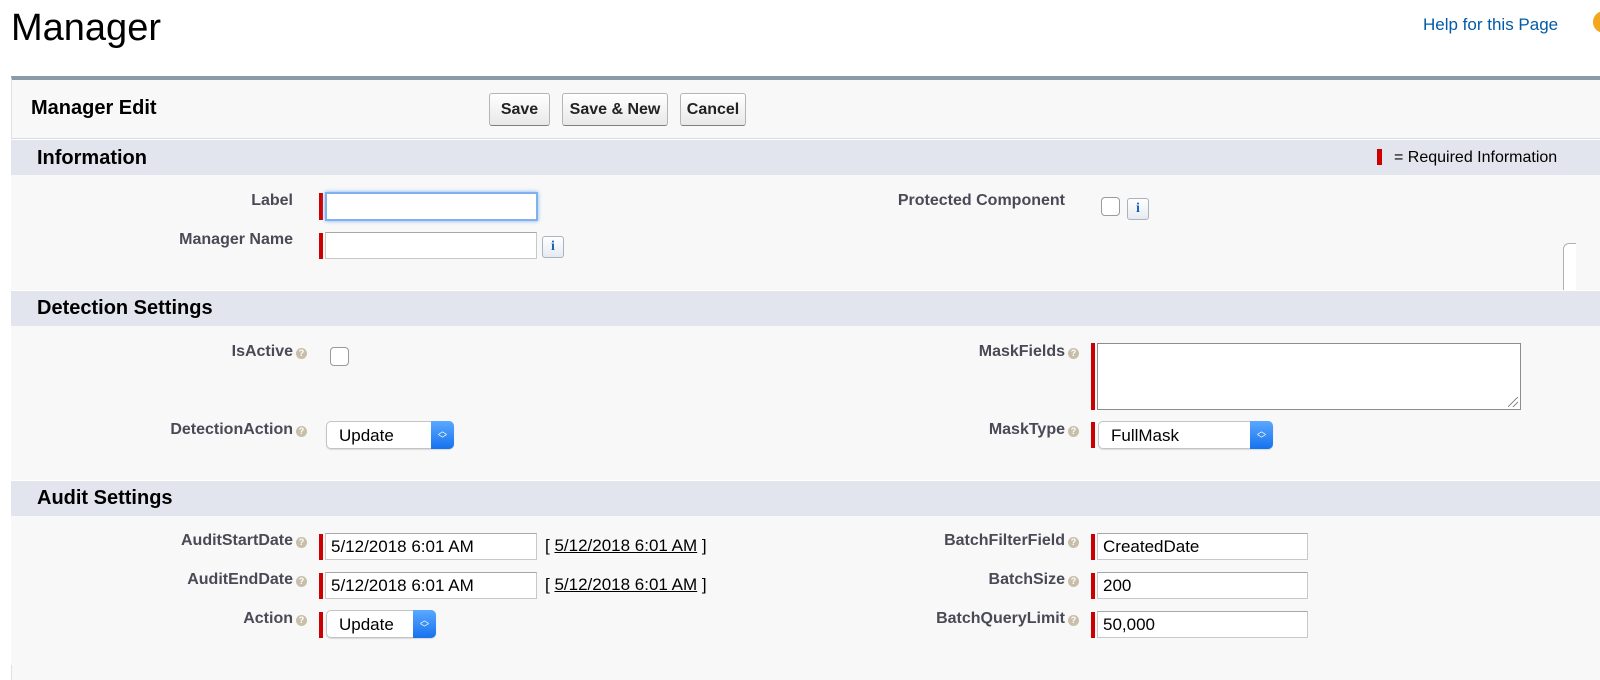  I want to click on section-title-audit: Audit Settings, so click(105, 498).